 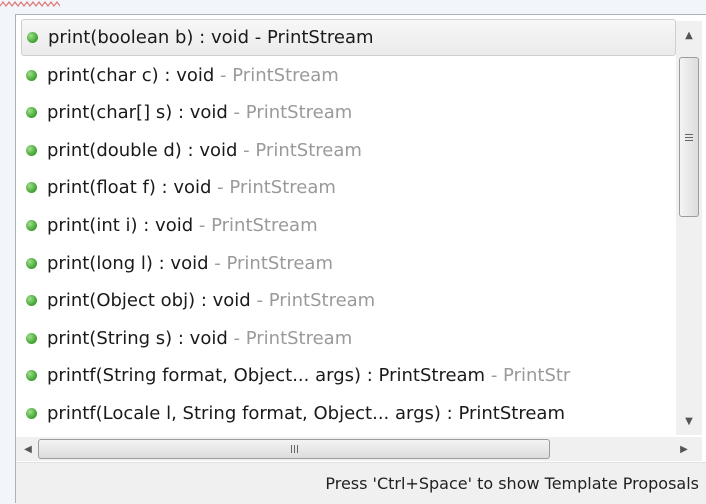 I want to click on proposal-signature: print(String s) : void, so click(x=137, y=338).